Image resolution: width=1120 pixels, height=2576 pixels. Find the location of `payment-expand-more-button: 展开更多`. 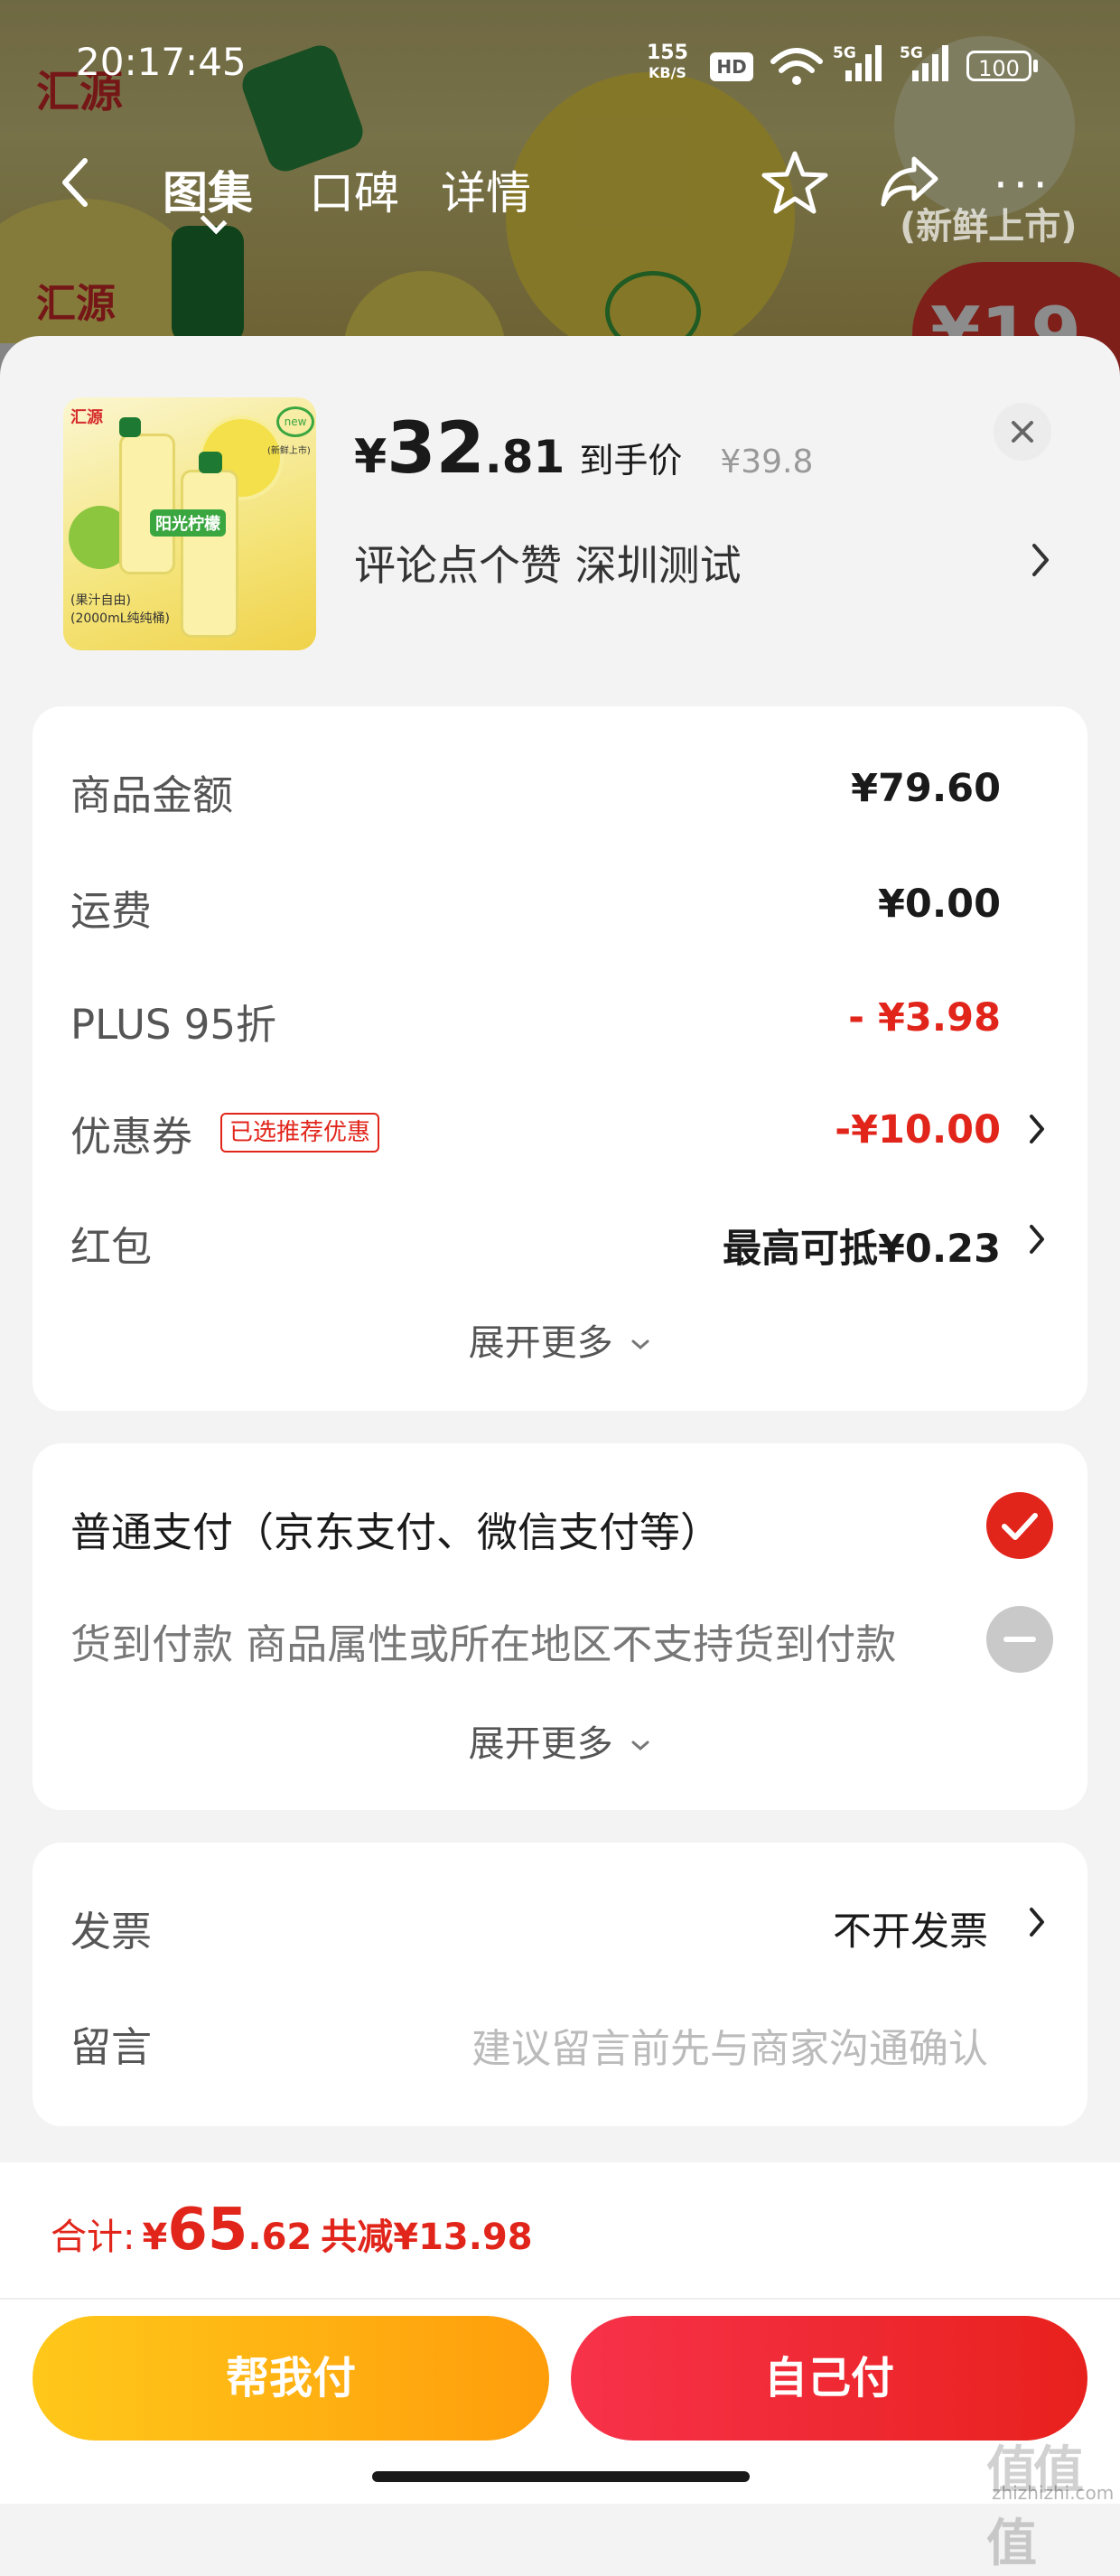

payment-expand-more-button: 展开更多 is located at coordinates (560, 1740).